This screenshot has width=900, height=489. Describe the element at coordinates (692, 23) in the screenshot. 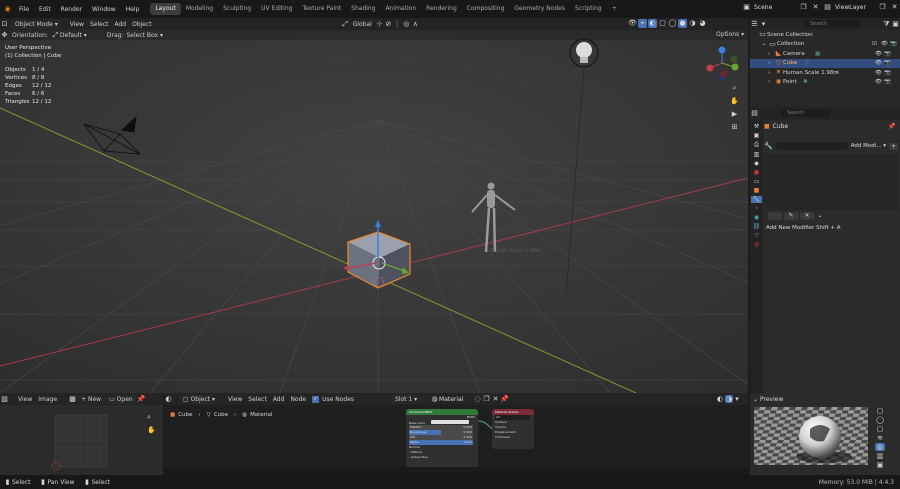

I see `material-shading-icon: ◑` at that location.